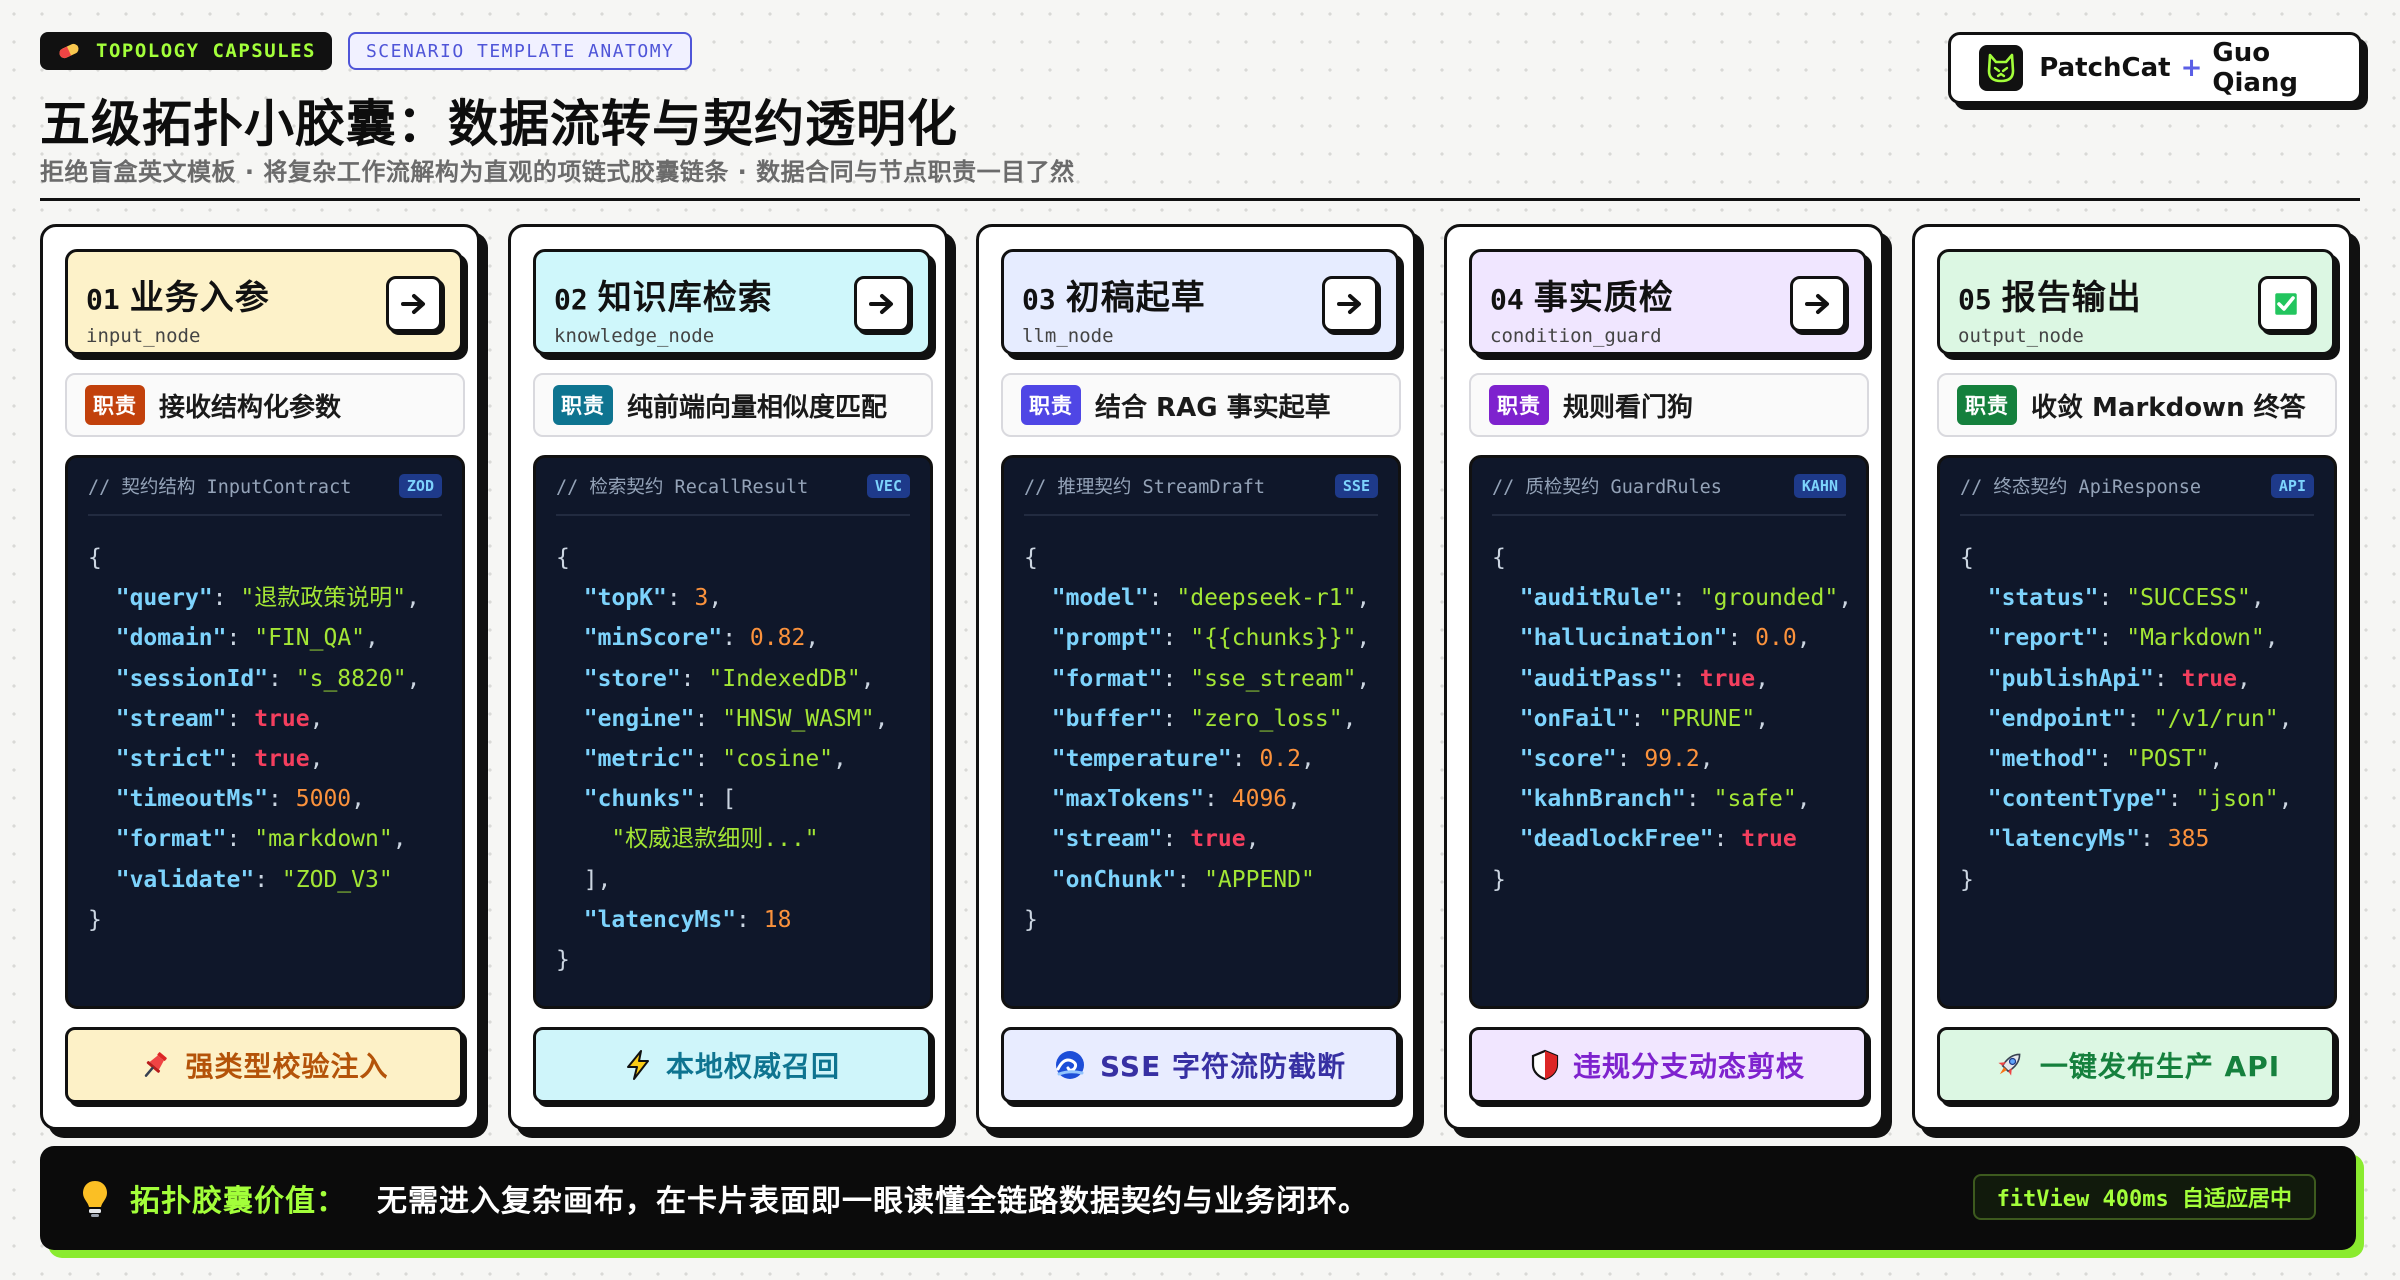  Describe the element at coordinates (2286, 304) in the screenshot. I see `node-complete-button` at that location.